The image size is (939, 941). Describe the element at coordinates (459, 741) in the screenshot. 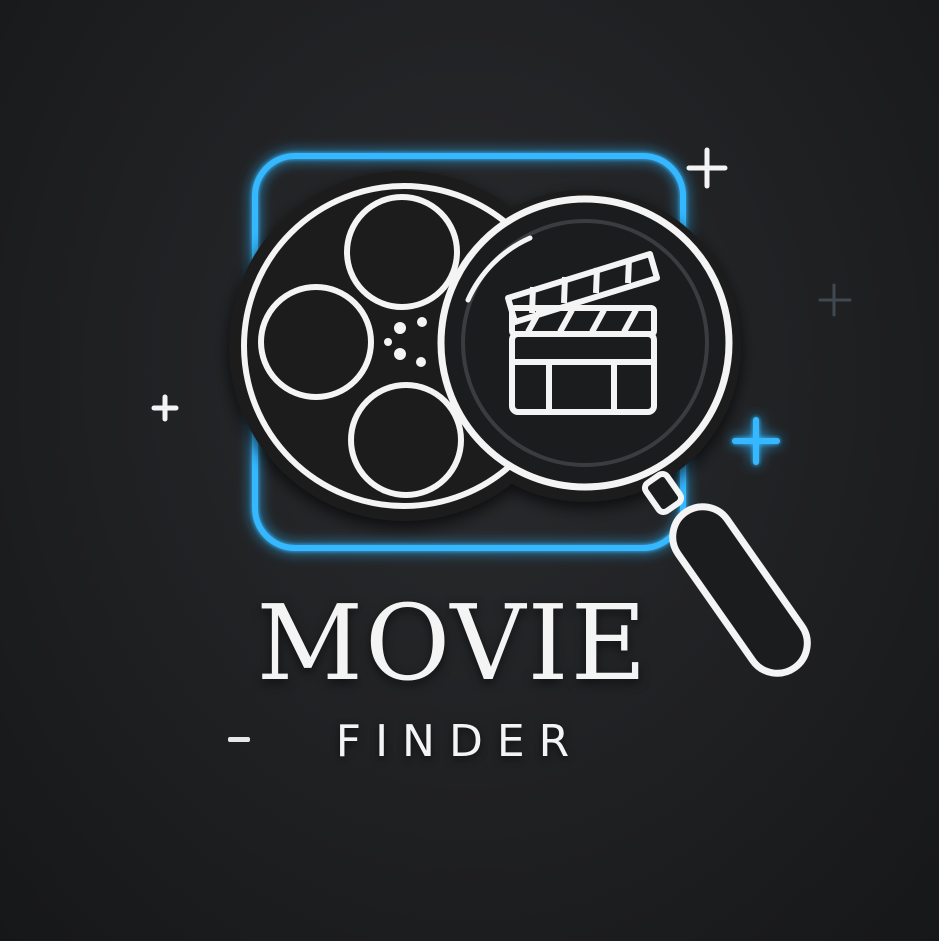

I see `logo-subtitle: FINDER` at that location.